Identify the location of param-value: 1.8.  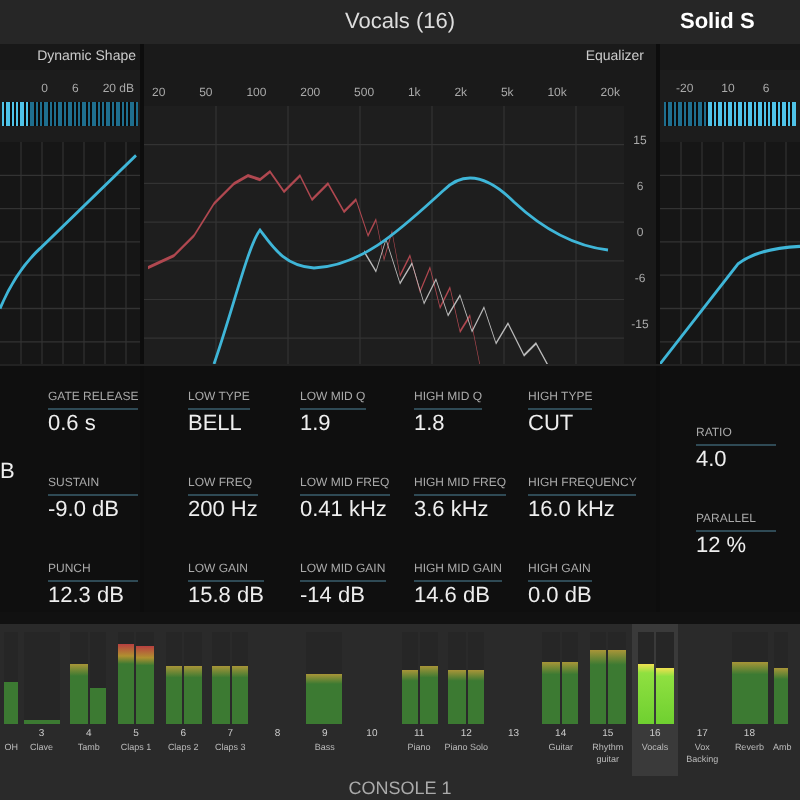
(448, 424).